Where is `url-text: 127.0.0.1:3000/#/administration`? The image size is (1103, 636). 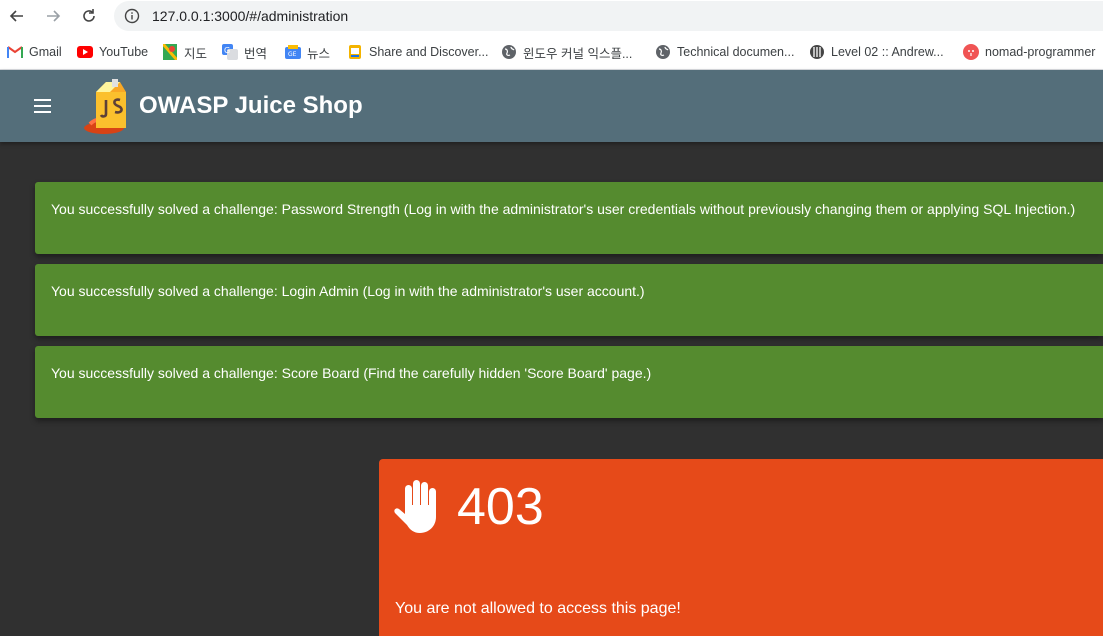
url-text: 127.0.0.1:3000/#/administration is located at coordinates (250, 16).